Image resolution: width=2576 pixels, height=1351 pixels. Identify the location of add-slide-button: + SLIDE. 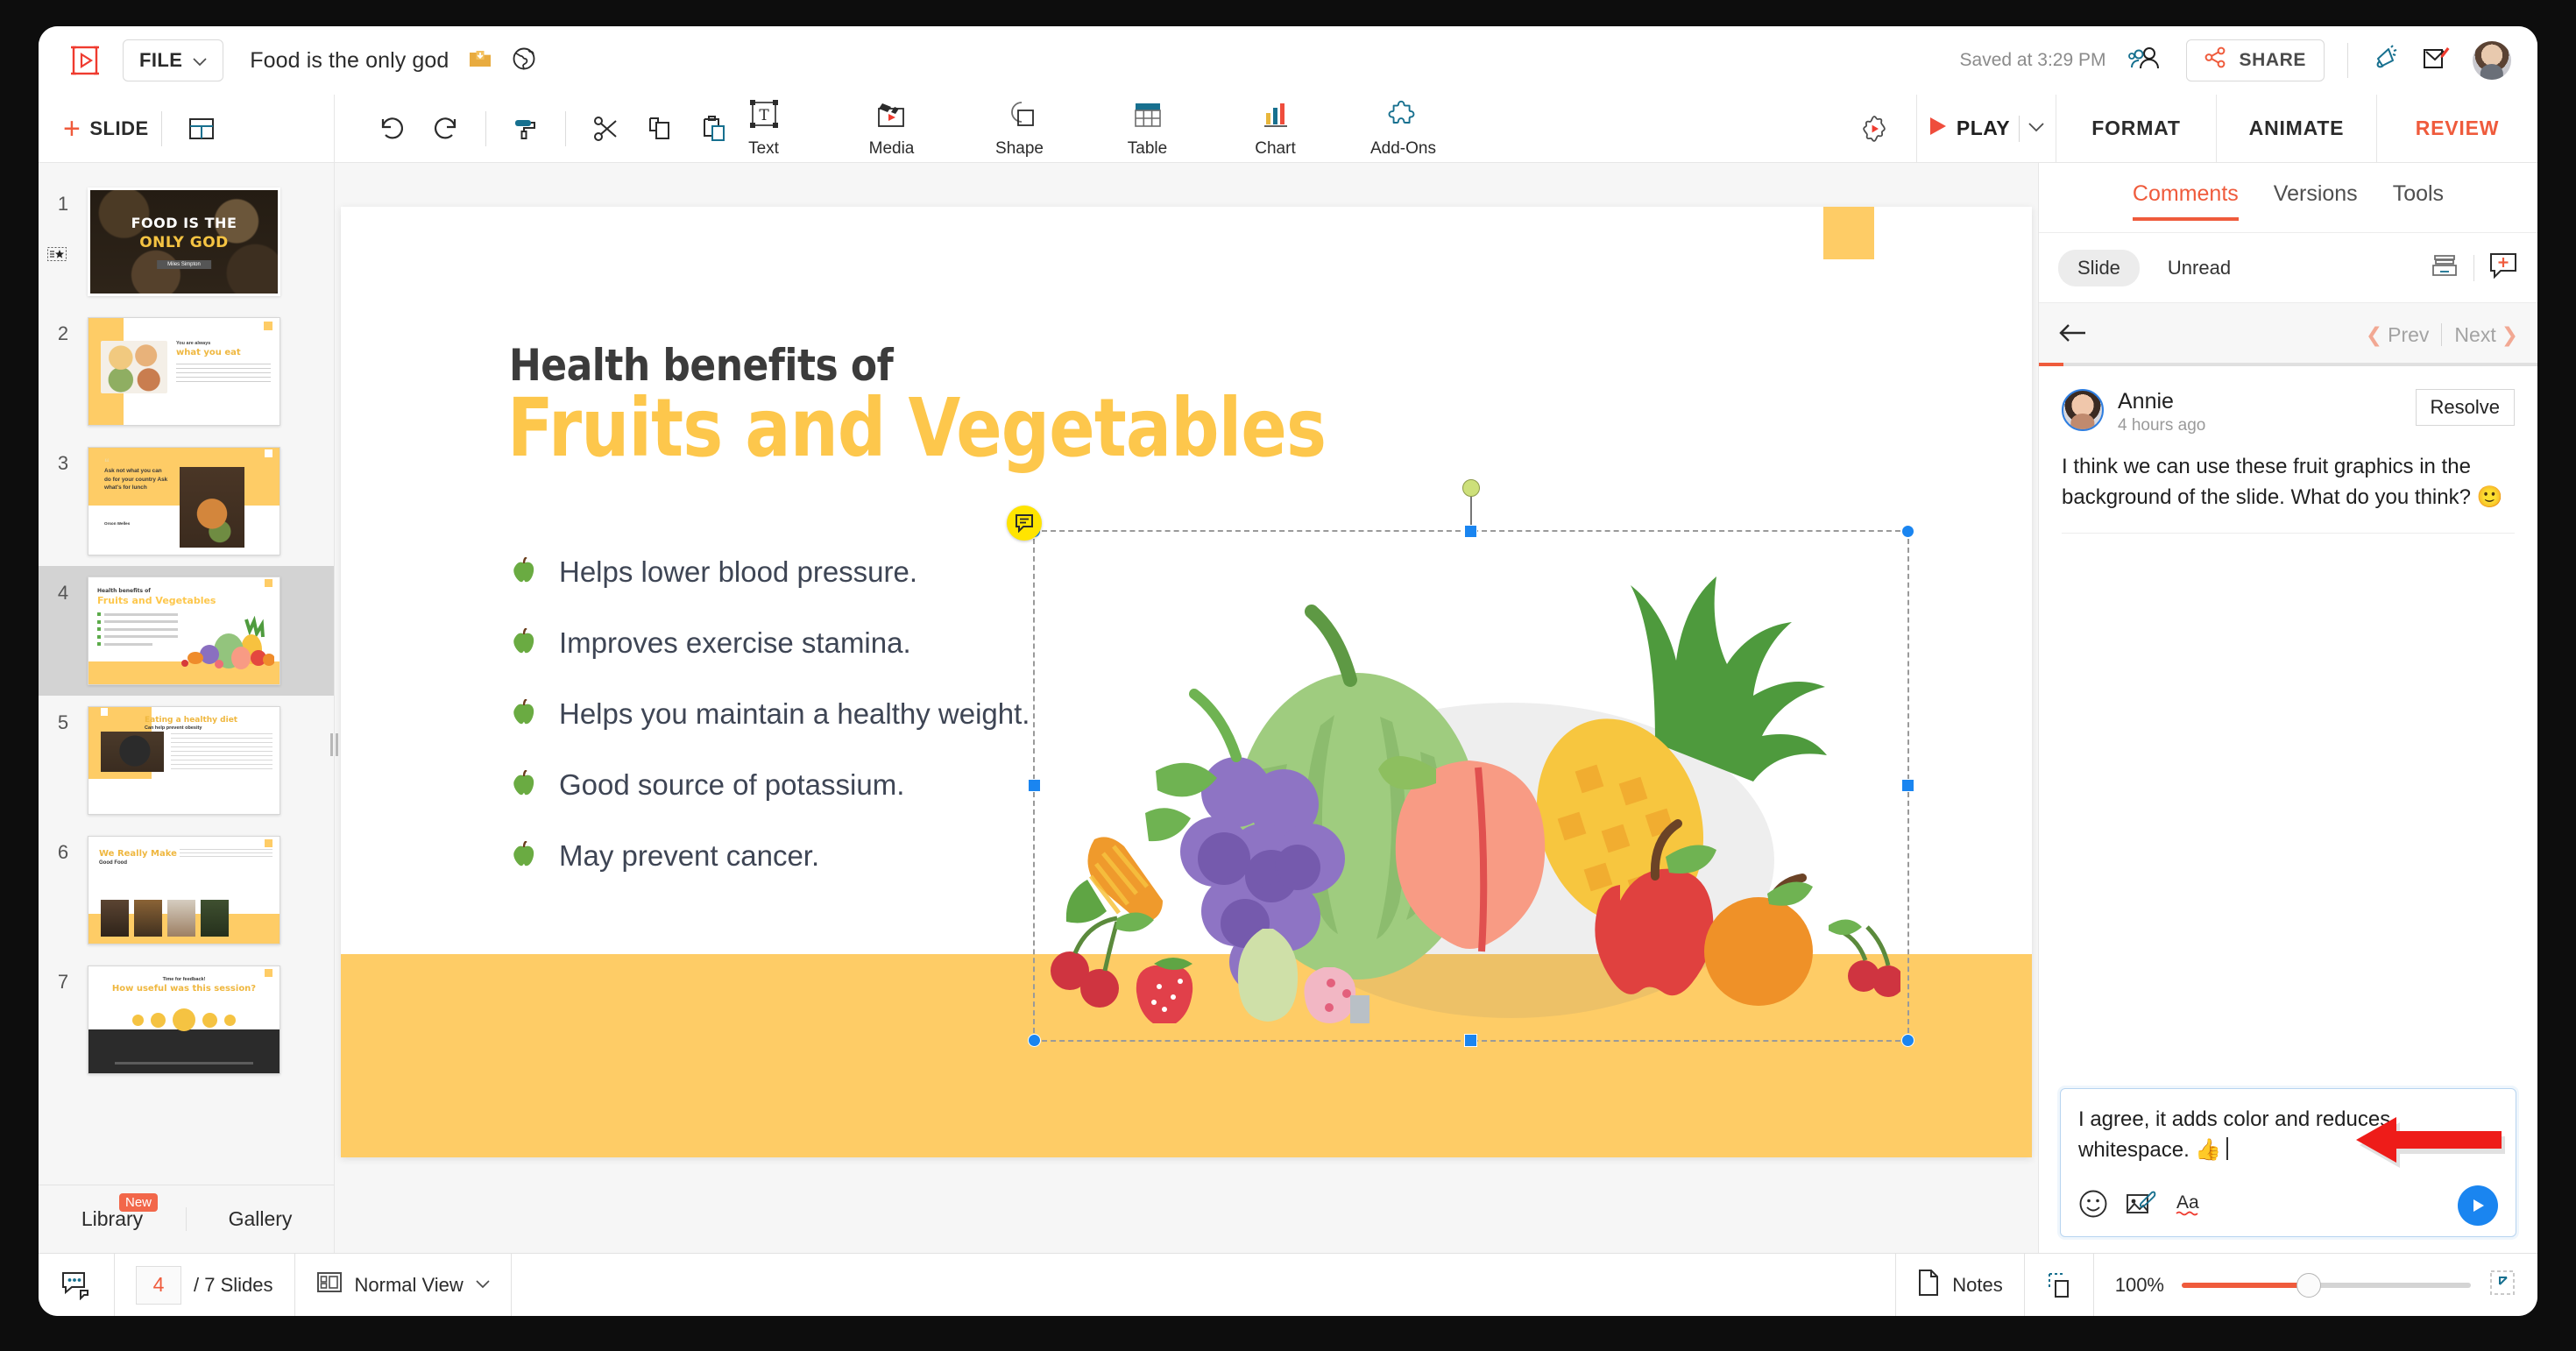
(106, 129).